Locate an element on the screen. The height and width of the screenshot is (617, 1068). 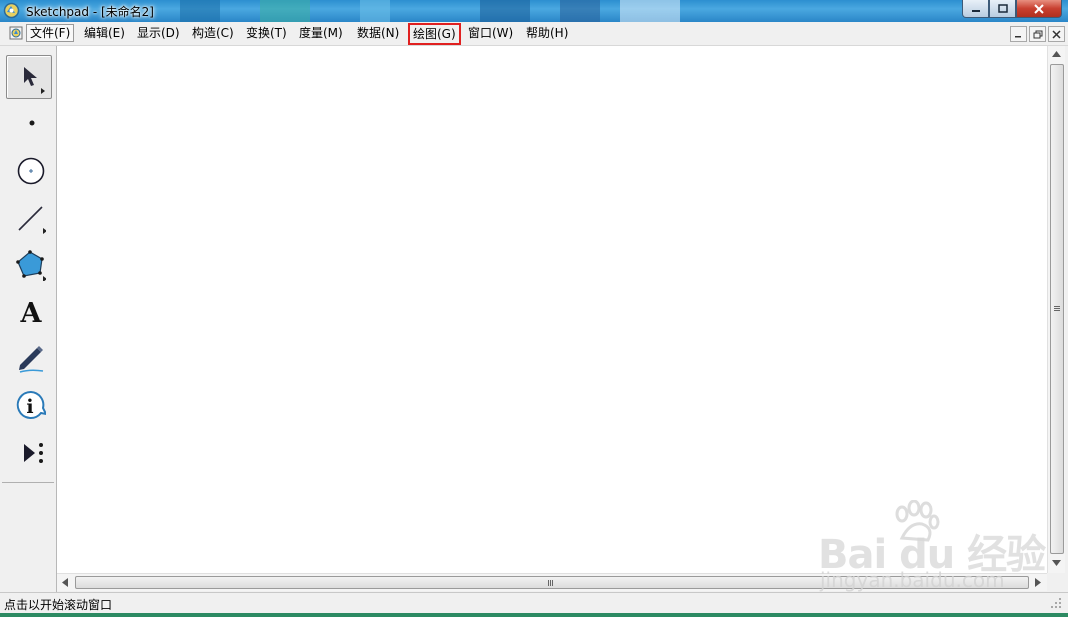
scrollbar-corner is located at coordinates (1055, 581).